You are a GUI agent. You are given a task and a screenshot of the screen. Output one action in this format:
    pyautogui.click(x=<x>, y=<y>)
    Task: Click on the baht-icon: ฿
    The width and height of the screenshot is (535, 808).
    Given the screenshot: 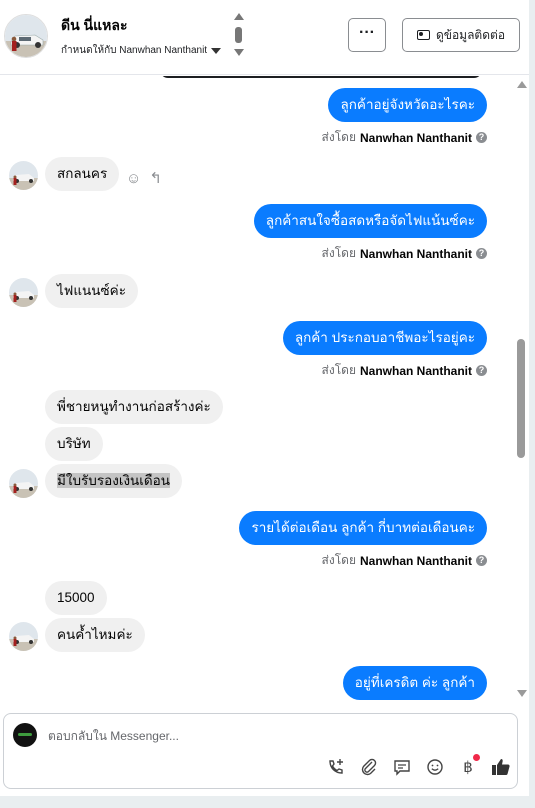 What is the action you would take?
    pyautogui.click(x=469, y=765)
    